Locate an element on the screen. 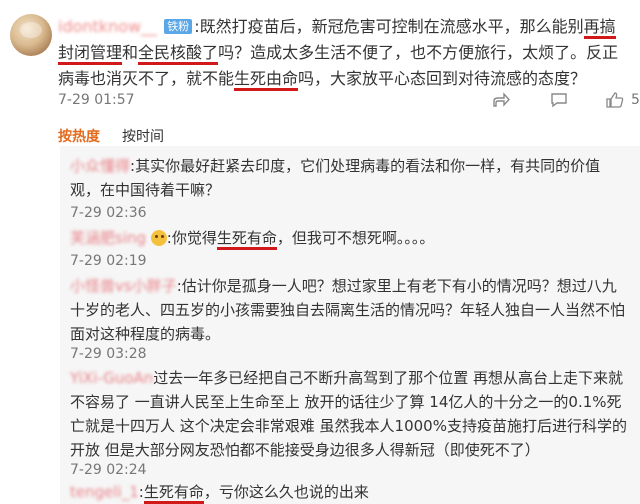 The width and height of the screenshot is (640, 504). reply-time: 7-29 03:28 is located at coordinates (108, 354).